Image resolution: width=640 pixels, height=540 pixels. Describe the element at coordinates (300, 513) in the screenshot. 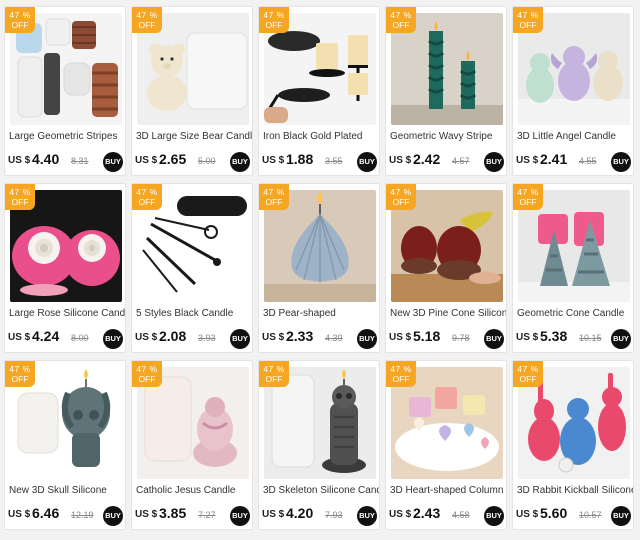

I see `sale-price: 4.20` at that location.